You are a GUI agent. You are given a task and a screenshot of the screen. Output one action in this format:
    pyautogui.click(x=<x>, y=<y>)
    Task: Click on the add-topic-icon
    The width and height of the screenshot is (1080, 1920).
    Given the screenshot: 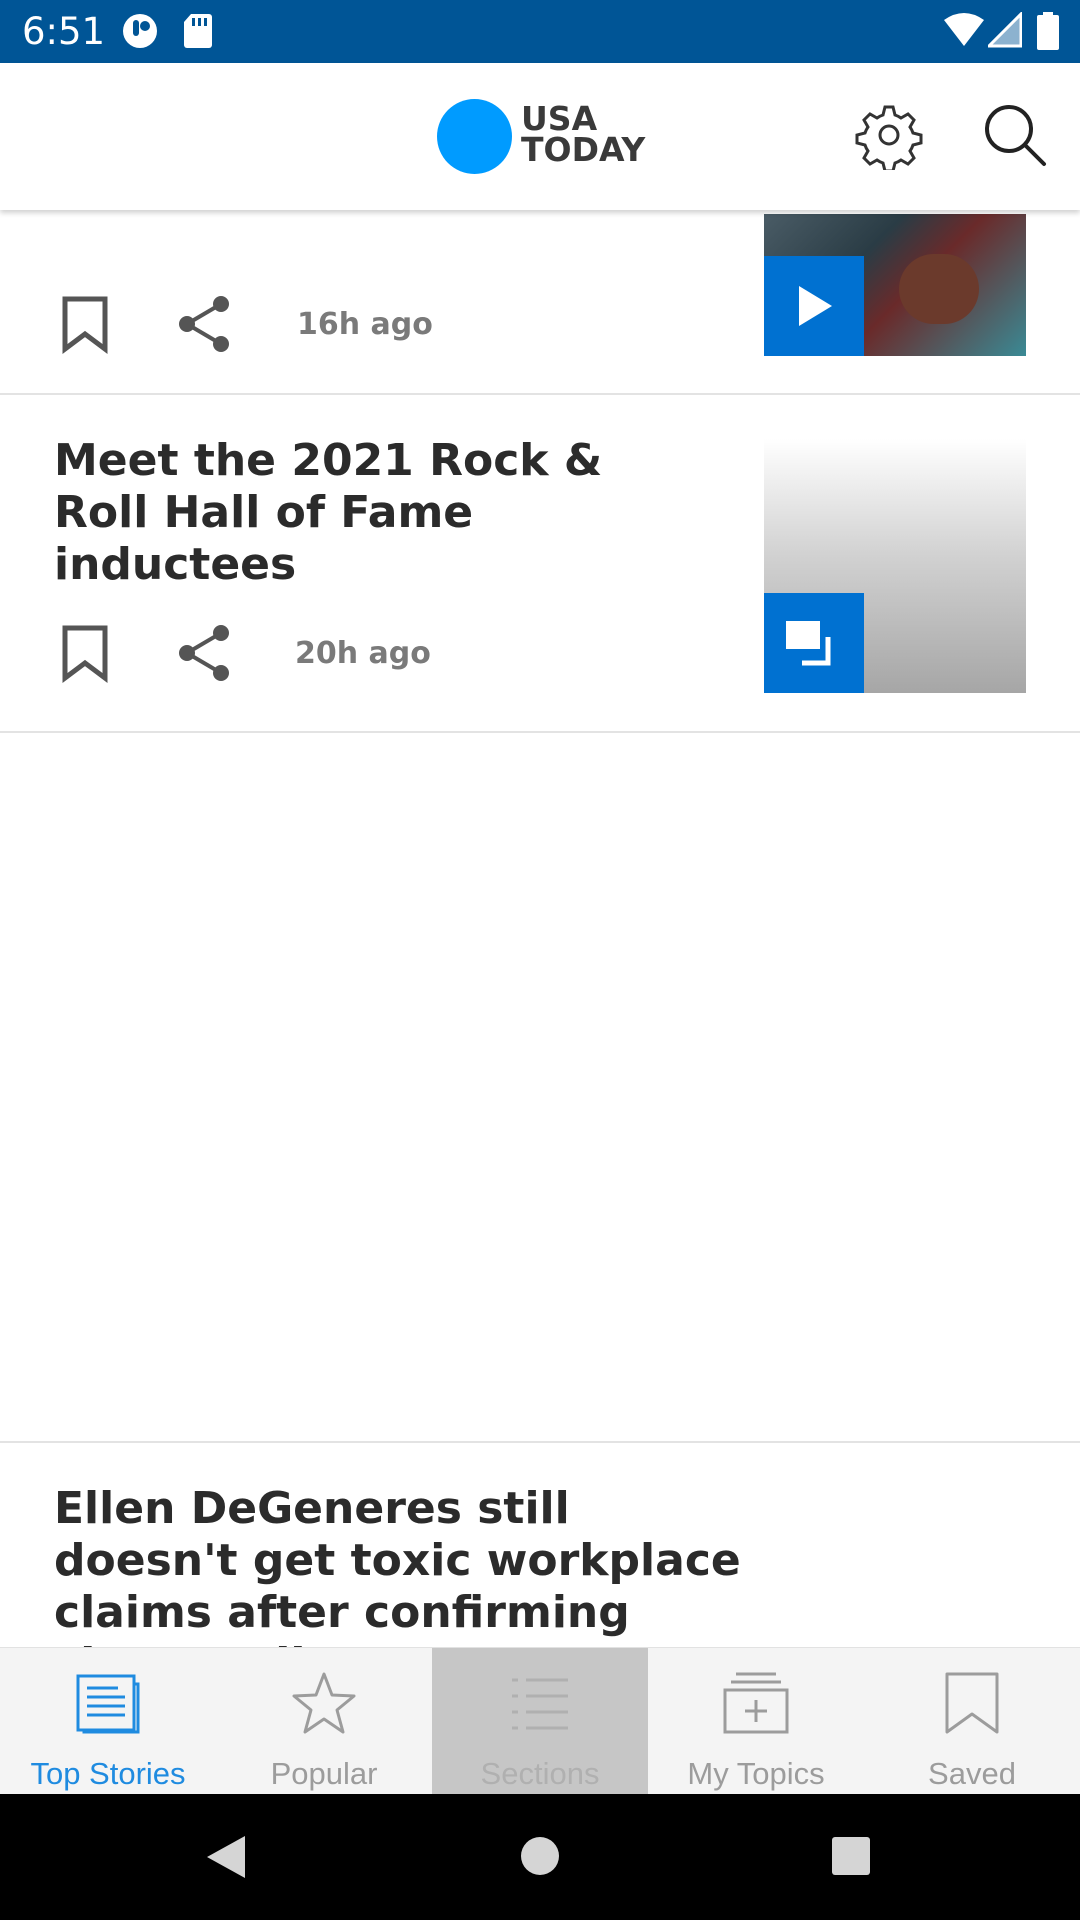 What is the action you would take?
    pyautogui.click(x=756, y=1703)
    